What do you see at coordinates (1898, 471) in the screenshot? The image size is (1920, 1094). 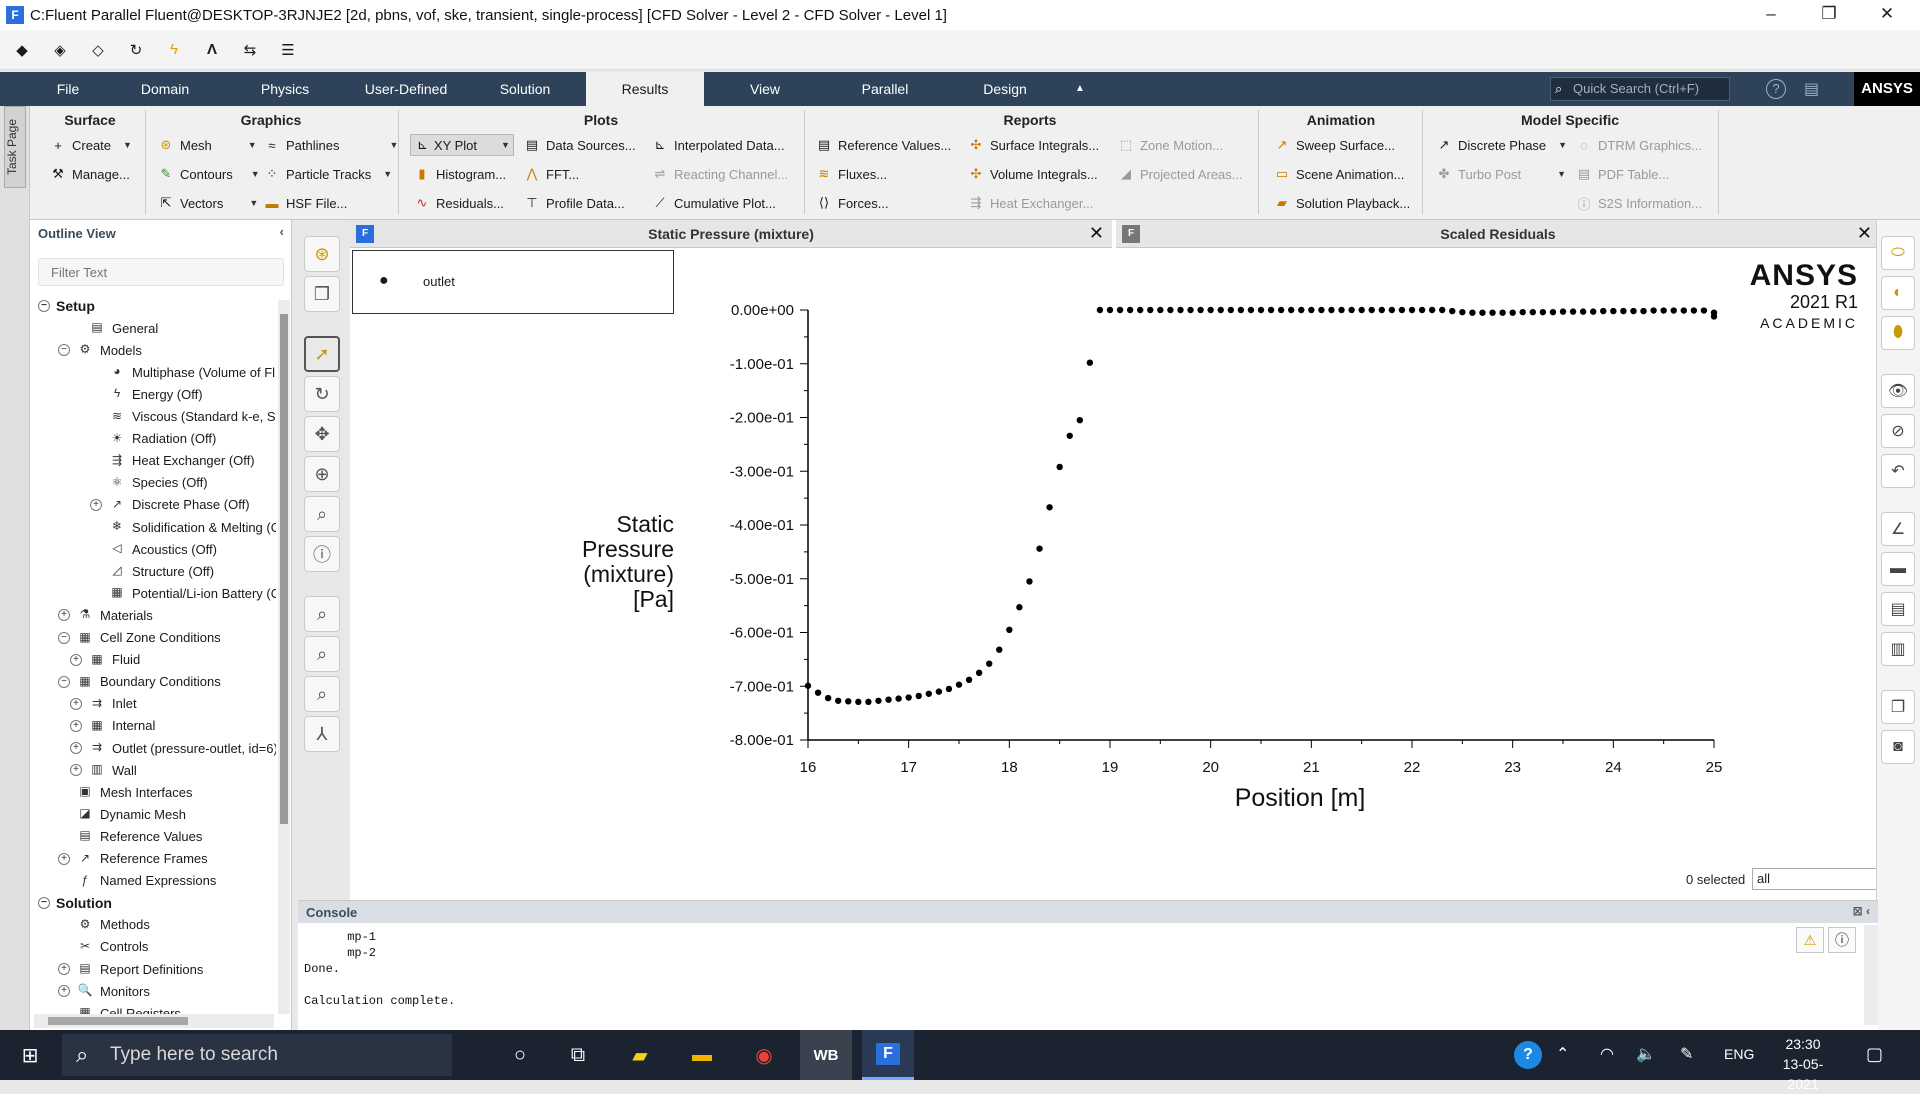 I see `undo-view-icon: ↶` at bounding box center [1898, 471].